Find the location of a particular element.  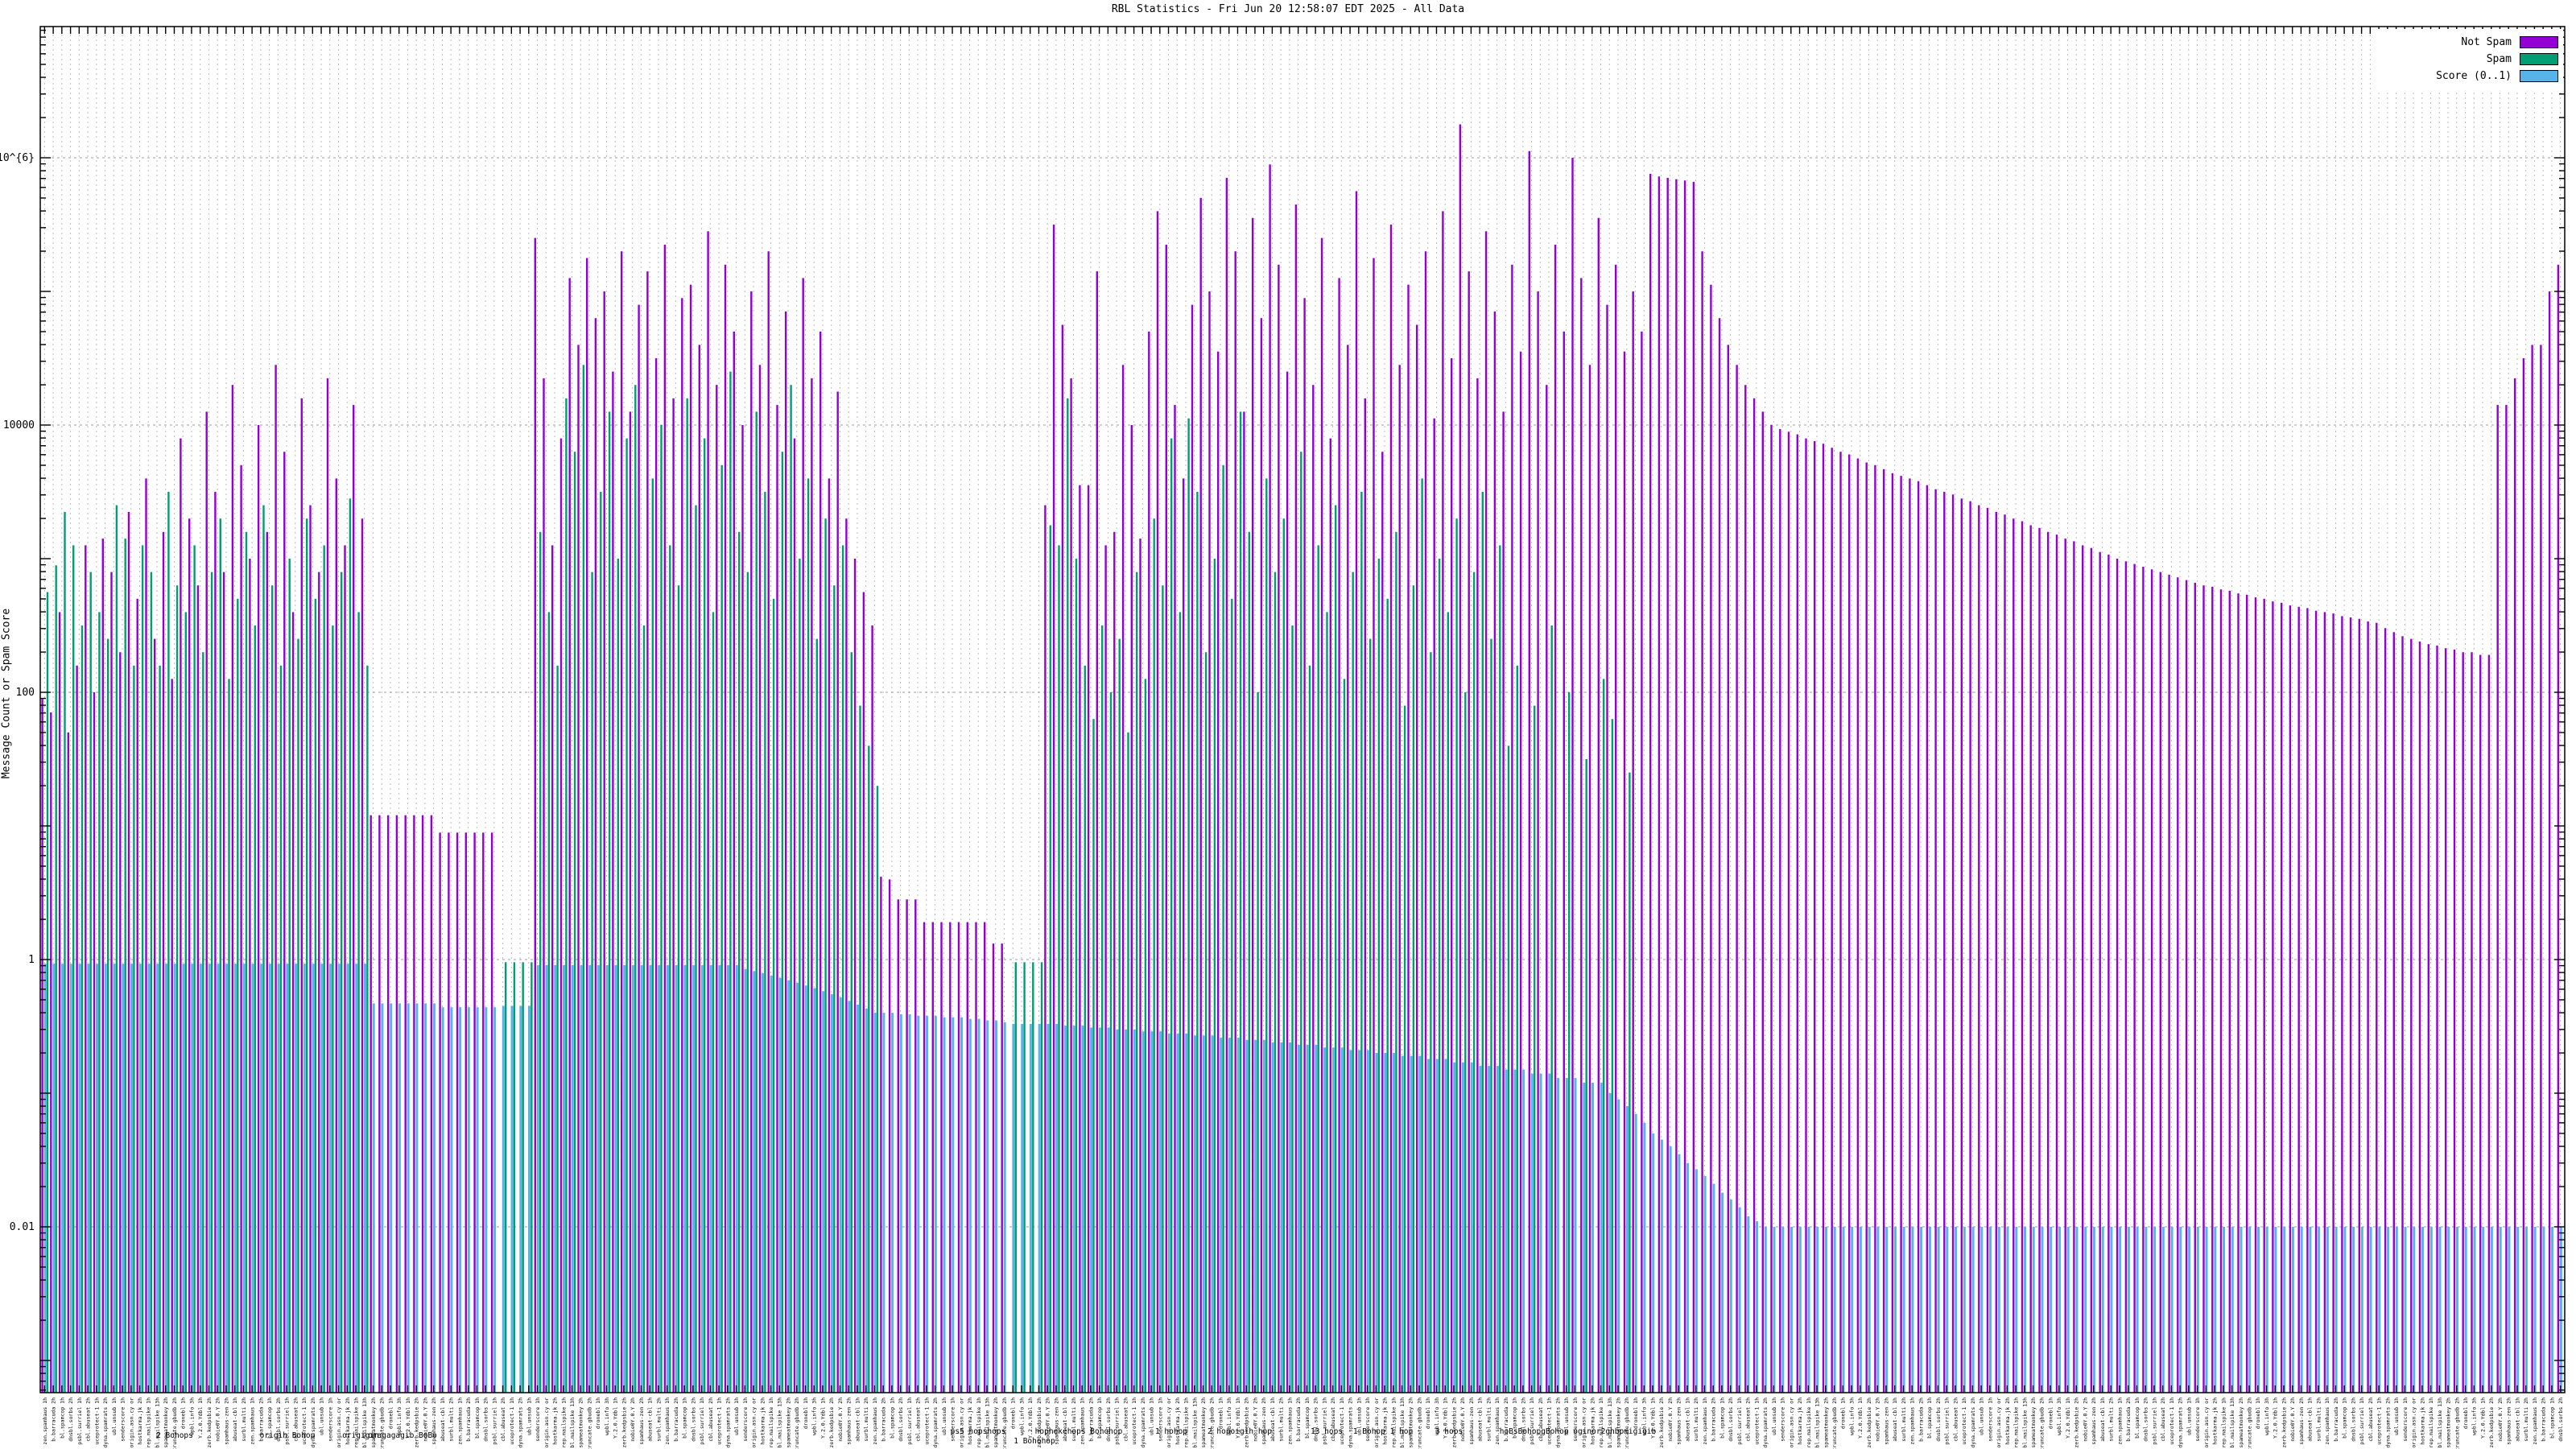

svg-text: 1x10^{6} is located at coordinates (17, 158).